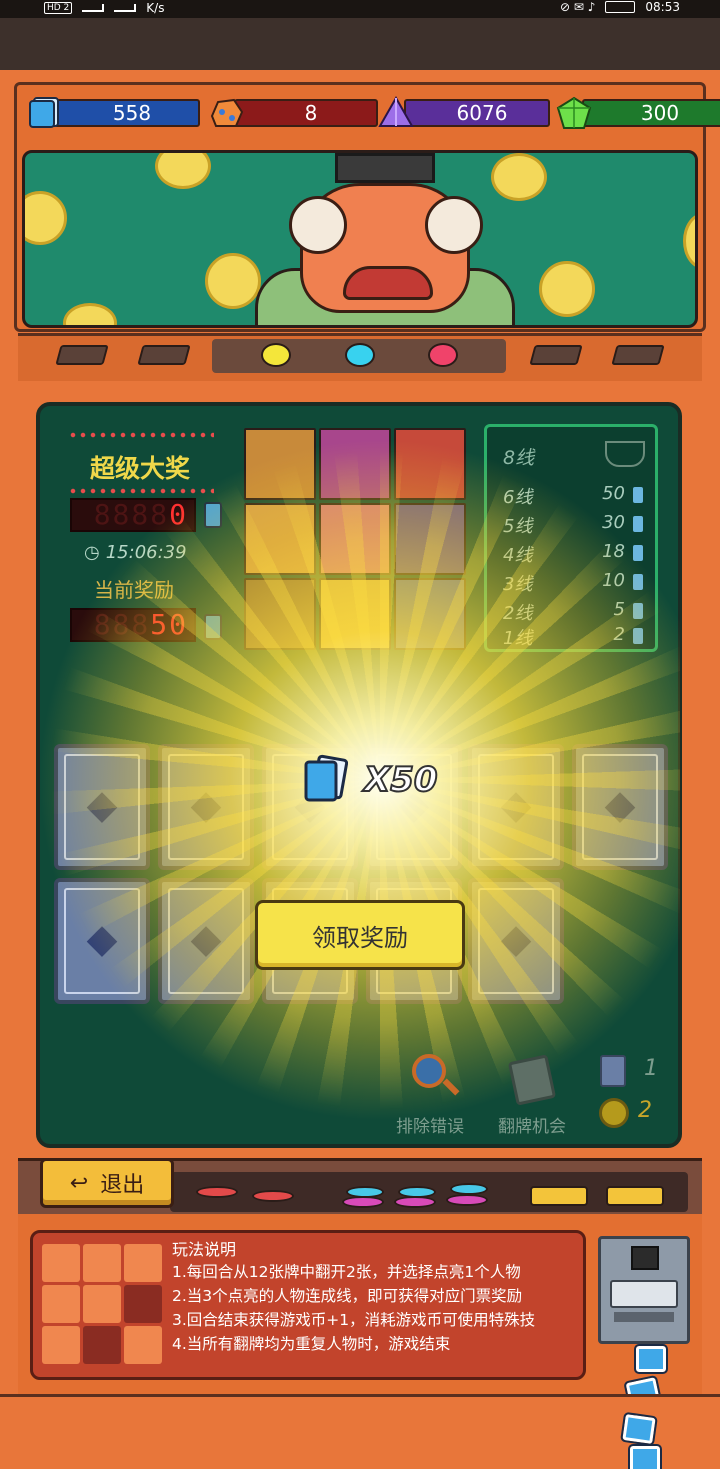  What do you see at coordinates (518, 526) in the screenshot?
I see `payout-label: 5线` at bounding box center [518, 526].